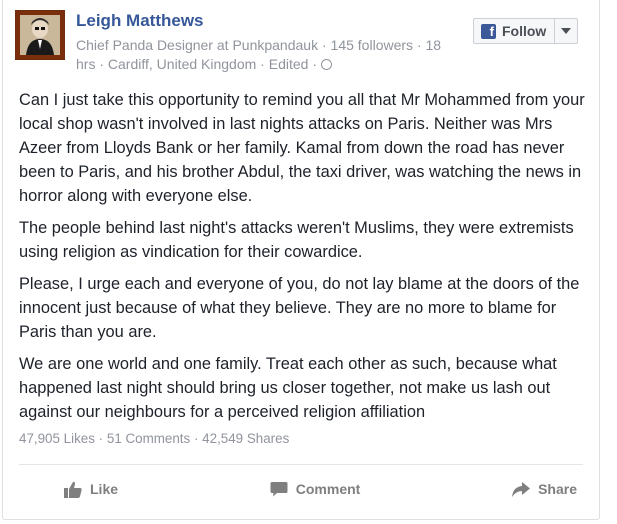 The height and width of the screenshot is (524, 617). What do you see at coordinates (275, 45) in the screenshot?
I see `org-link: Punkpandauk` at bounding box center [275, 45].